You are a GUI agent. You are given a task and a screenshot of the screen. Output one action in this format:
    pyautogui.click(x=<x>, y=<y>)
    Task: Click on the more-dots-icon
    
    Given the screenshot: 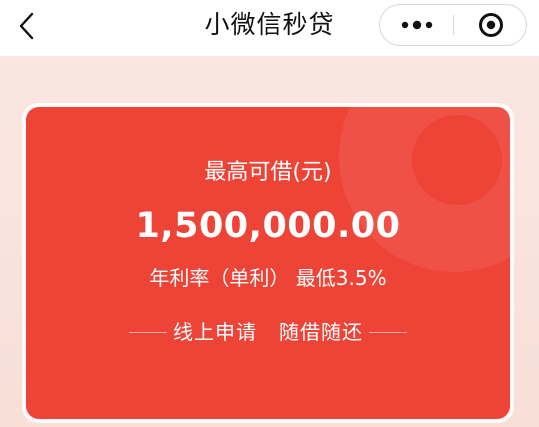 What is the action you would take?
    pyautogui.click(x=416, y=25)
    